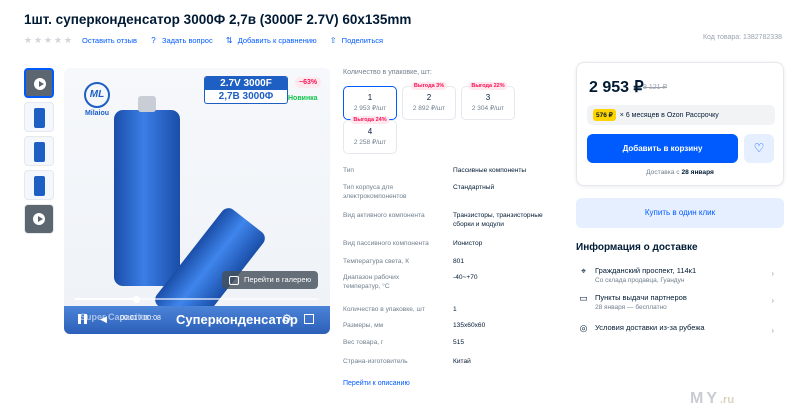 The height and width of the screenshot is (413, 800). What do you see at coordinates (384, 215) in the screenshot?
I see `spec-key: Вид активного компонента` at bounding box center [384, 215].